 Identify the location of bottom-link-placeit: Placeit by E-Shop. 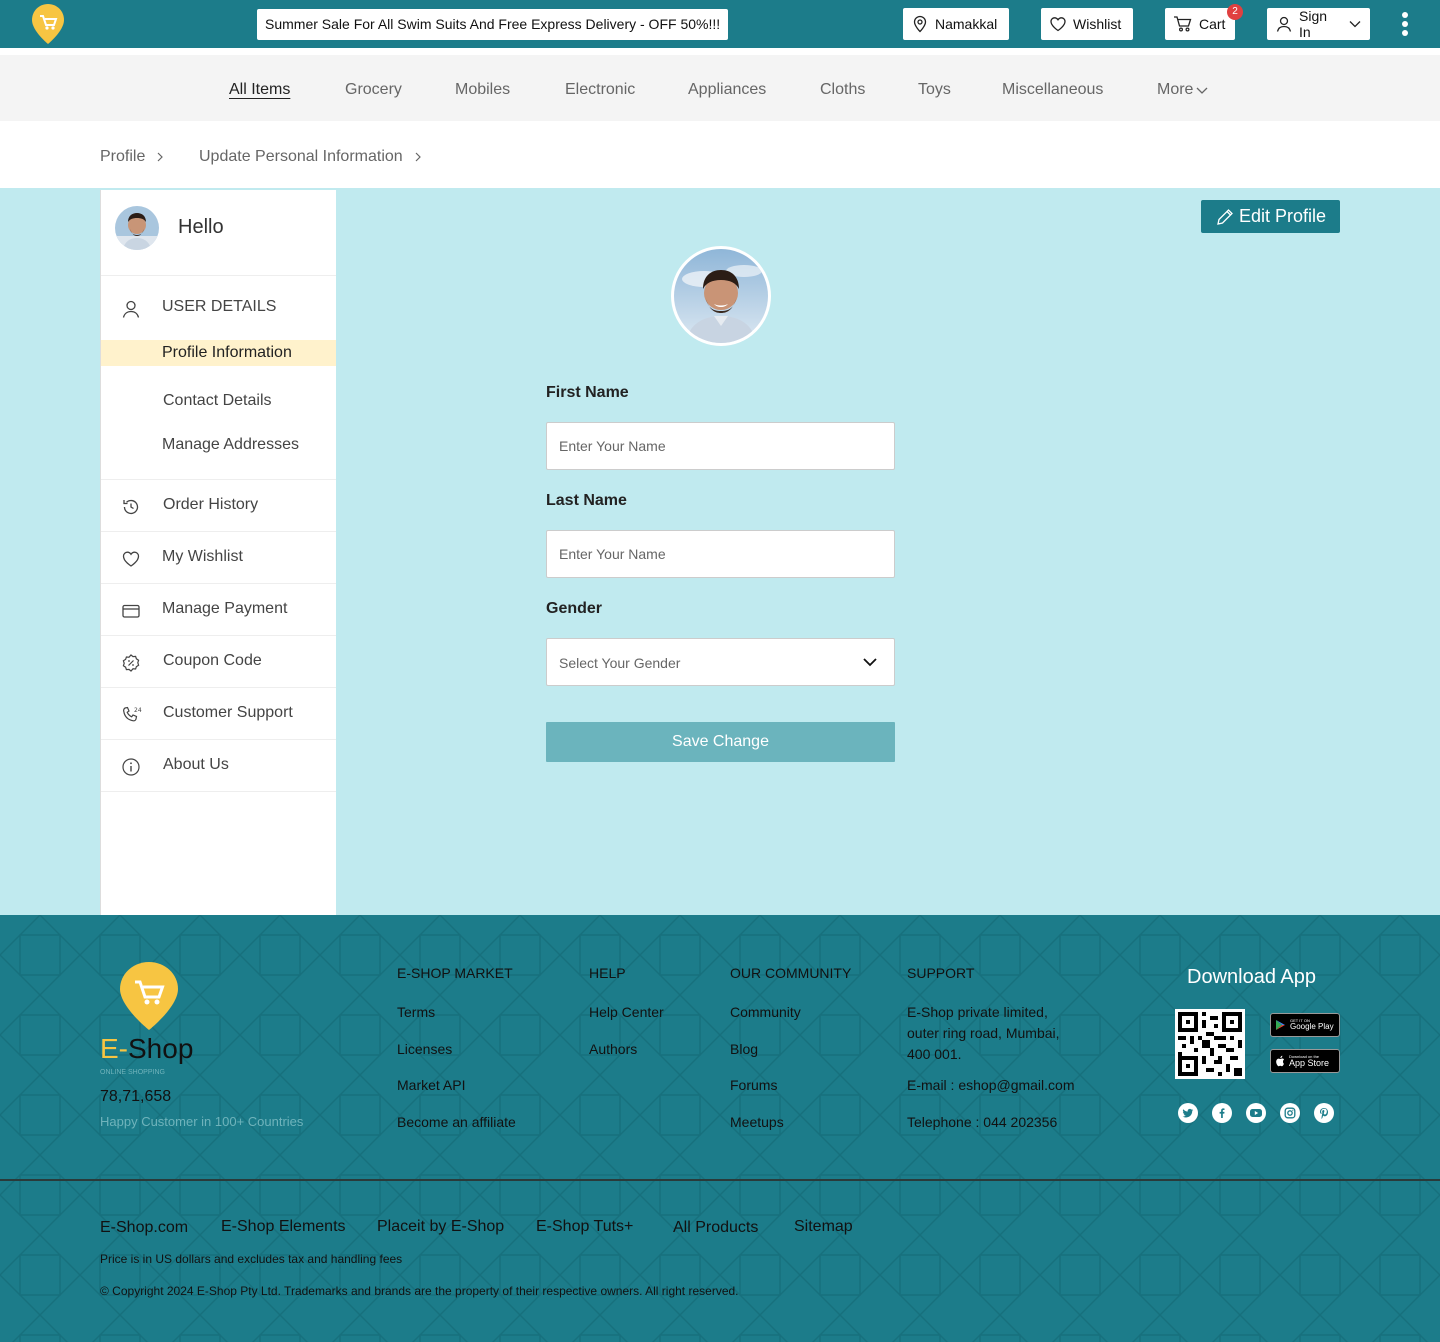
(440, 1227).